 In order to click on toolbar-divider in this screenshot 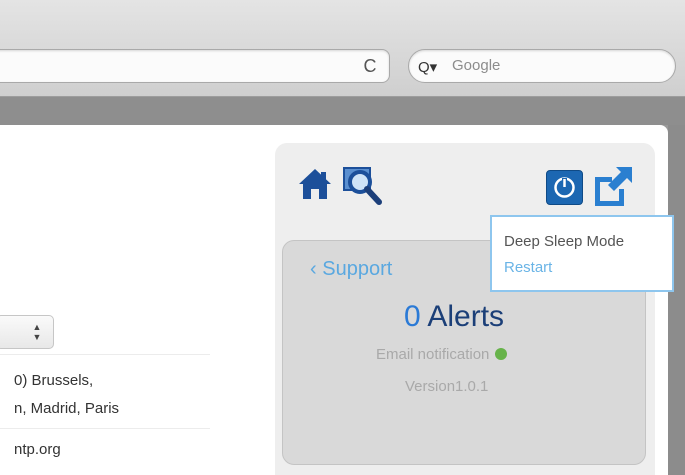, I will do `click(342, 111)`.